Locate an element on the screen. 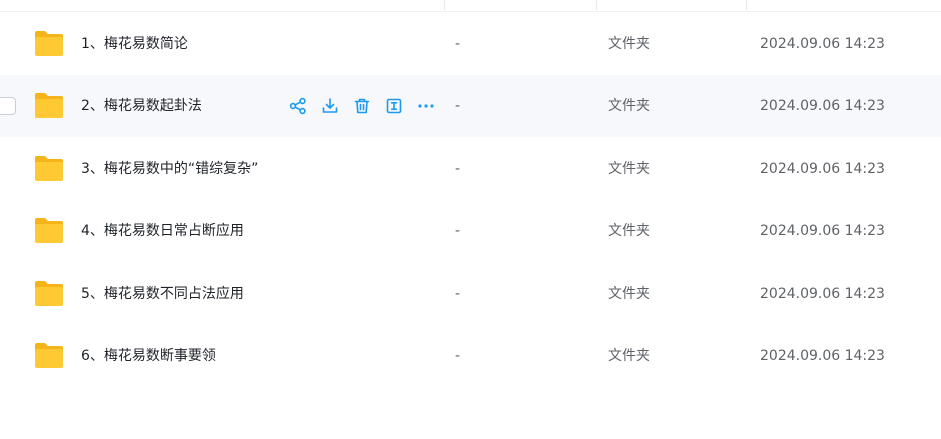 The image size is (941, 439). more-icon is located at coordinates (426, 106).